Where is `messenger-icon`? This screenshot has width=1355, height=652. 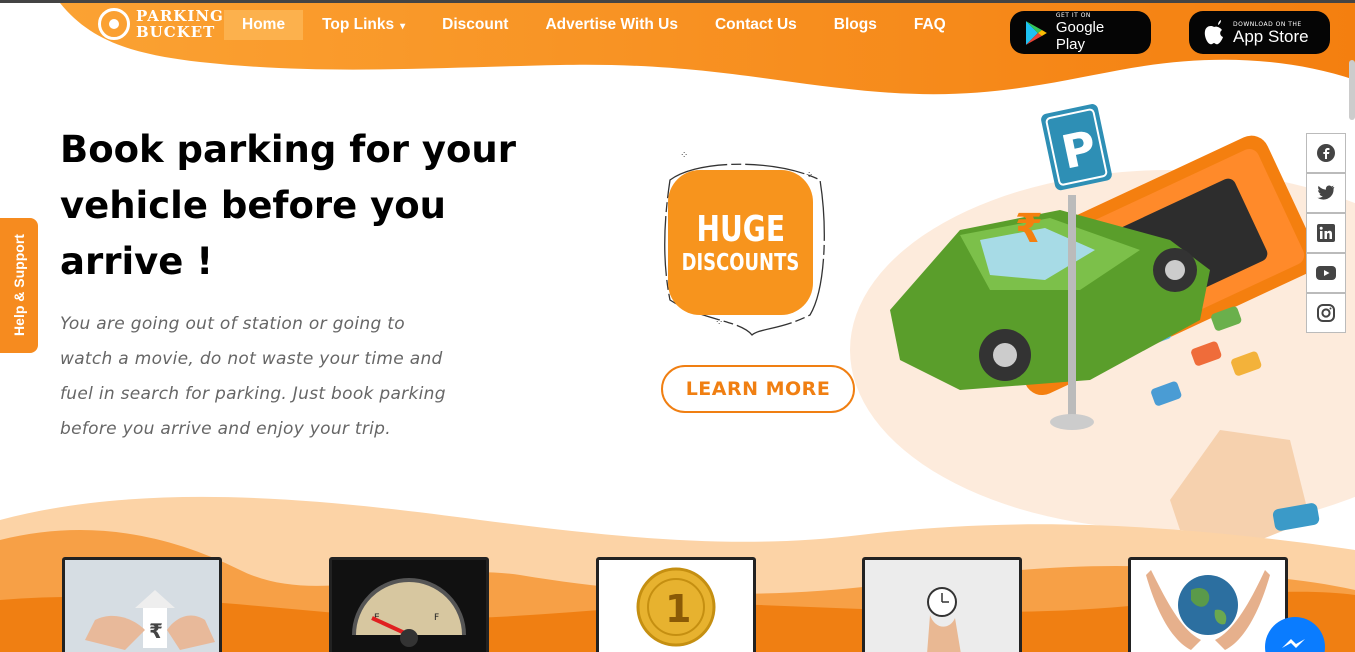
messenger-icon is located at coordinates (1293, 643).